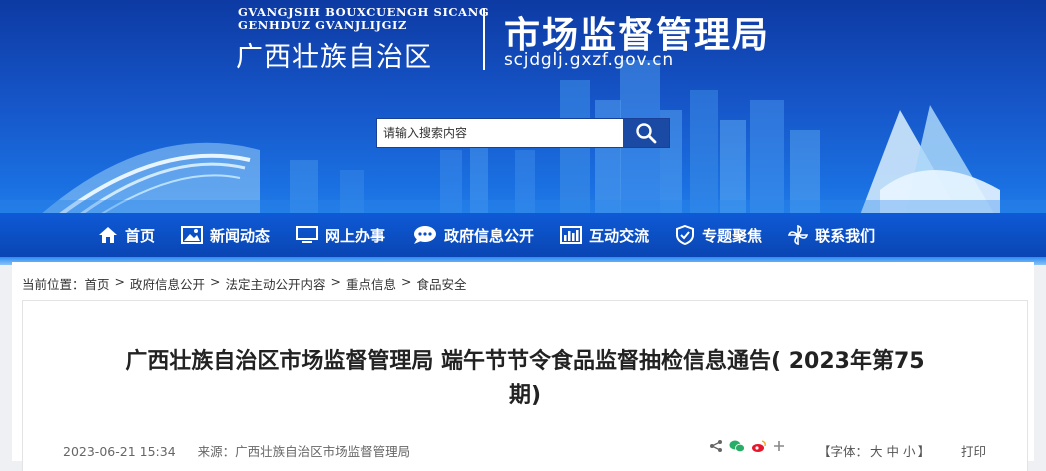  What do you see at coordinates (525, 361) in the screenshot?
I see `article-title-line-1: 广西壮族自治区市场监督管理局 端午节节令食品监督抽检信息通告( 2023年第75` at bounding box center [525, 361].